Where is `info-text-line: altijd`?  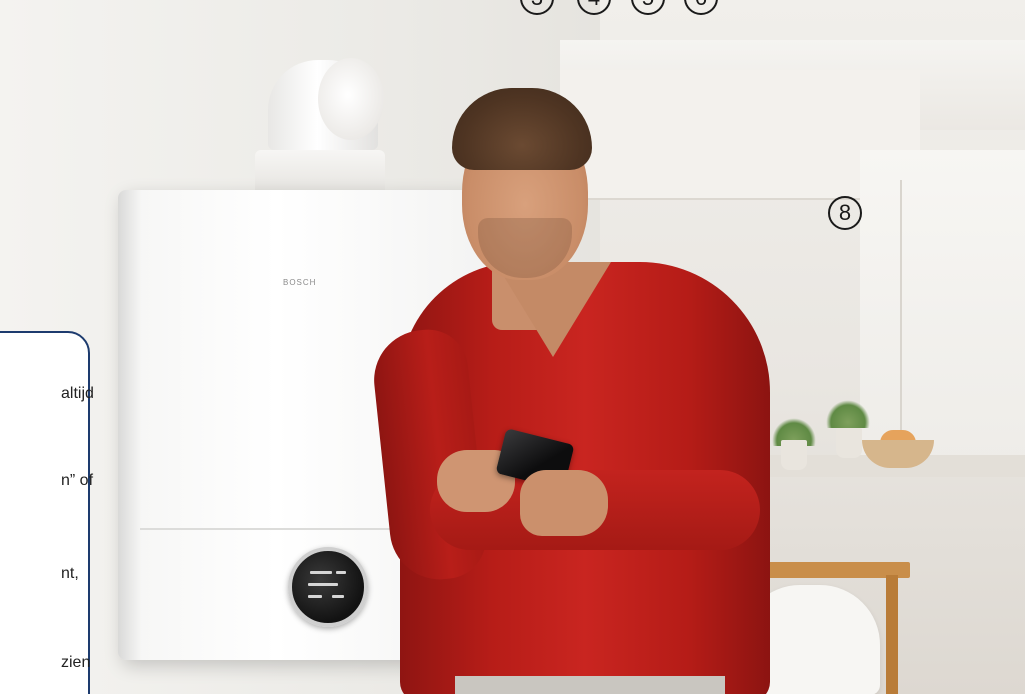 info-text-line: altijd is located at coordinates (77, 393).